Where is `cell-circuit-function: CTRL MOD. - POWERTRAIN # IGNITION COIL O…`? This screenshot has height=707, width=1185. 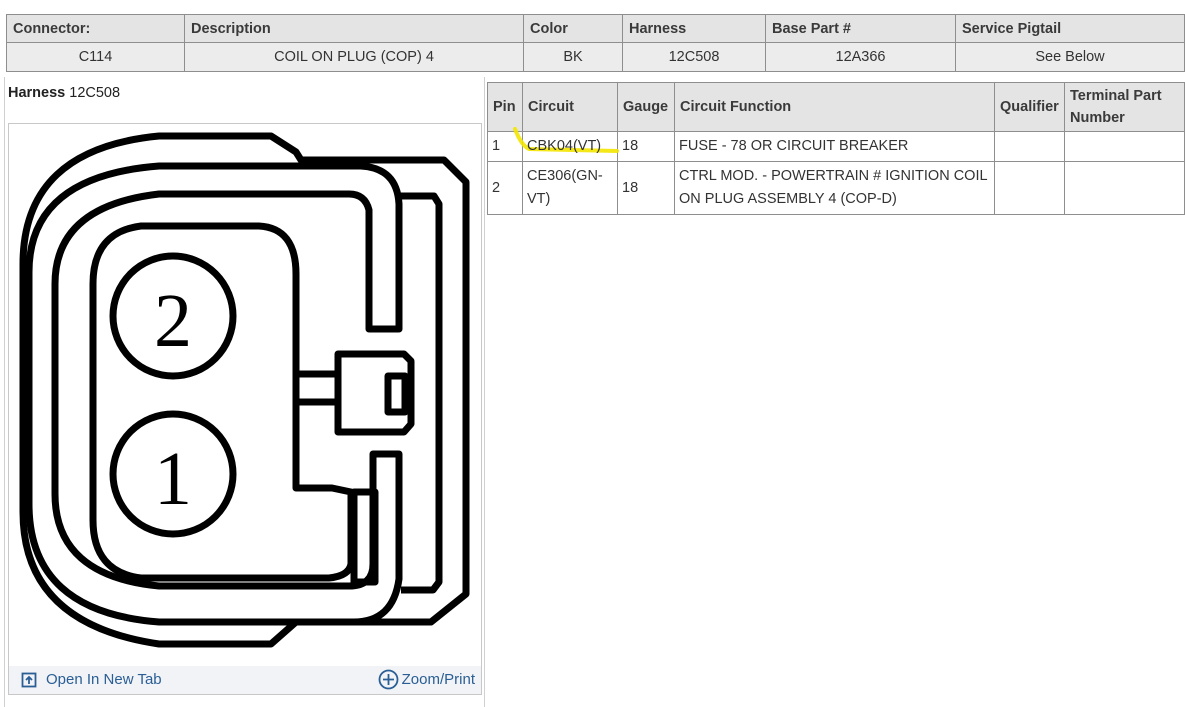 cell-circuit-function: CTRL MOD. - POWERTRAIN # IGNITION COIL O… is located at coordinates (834, 188).